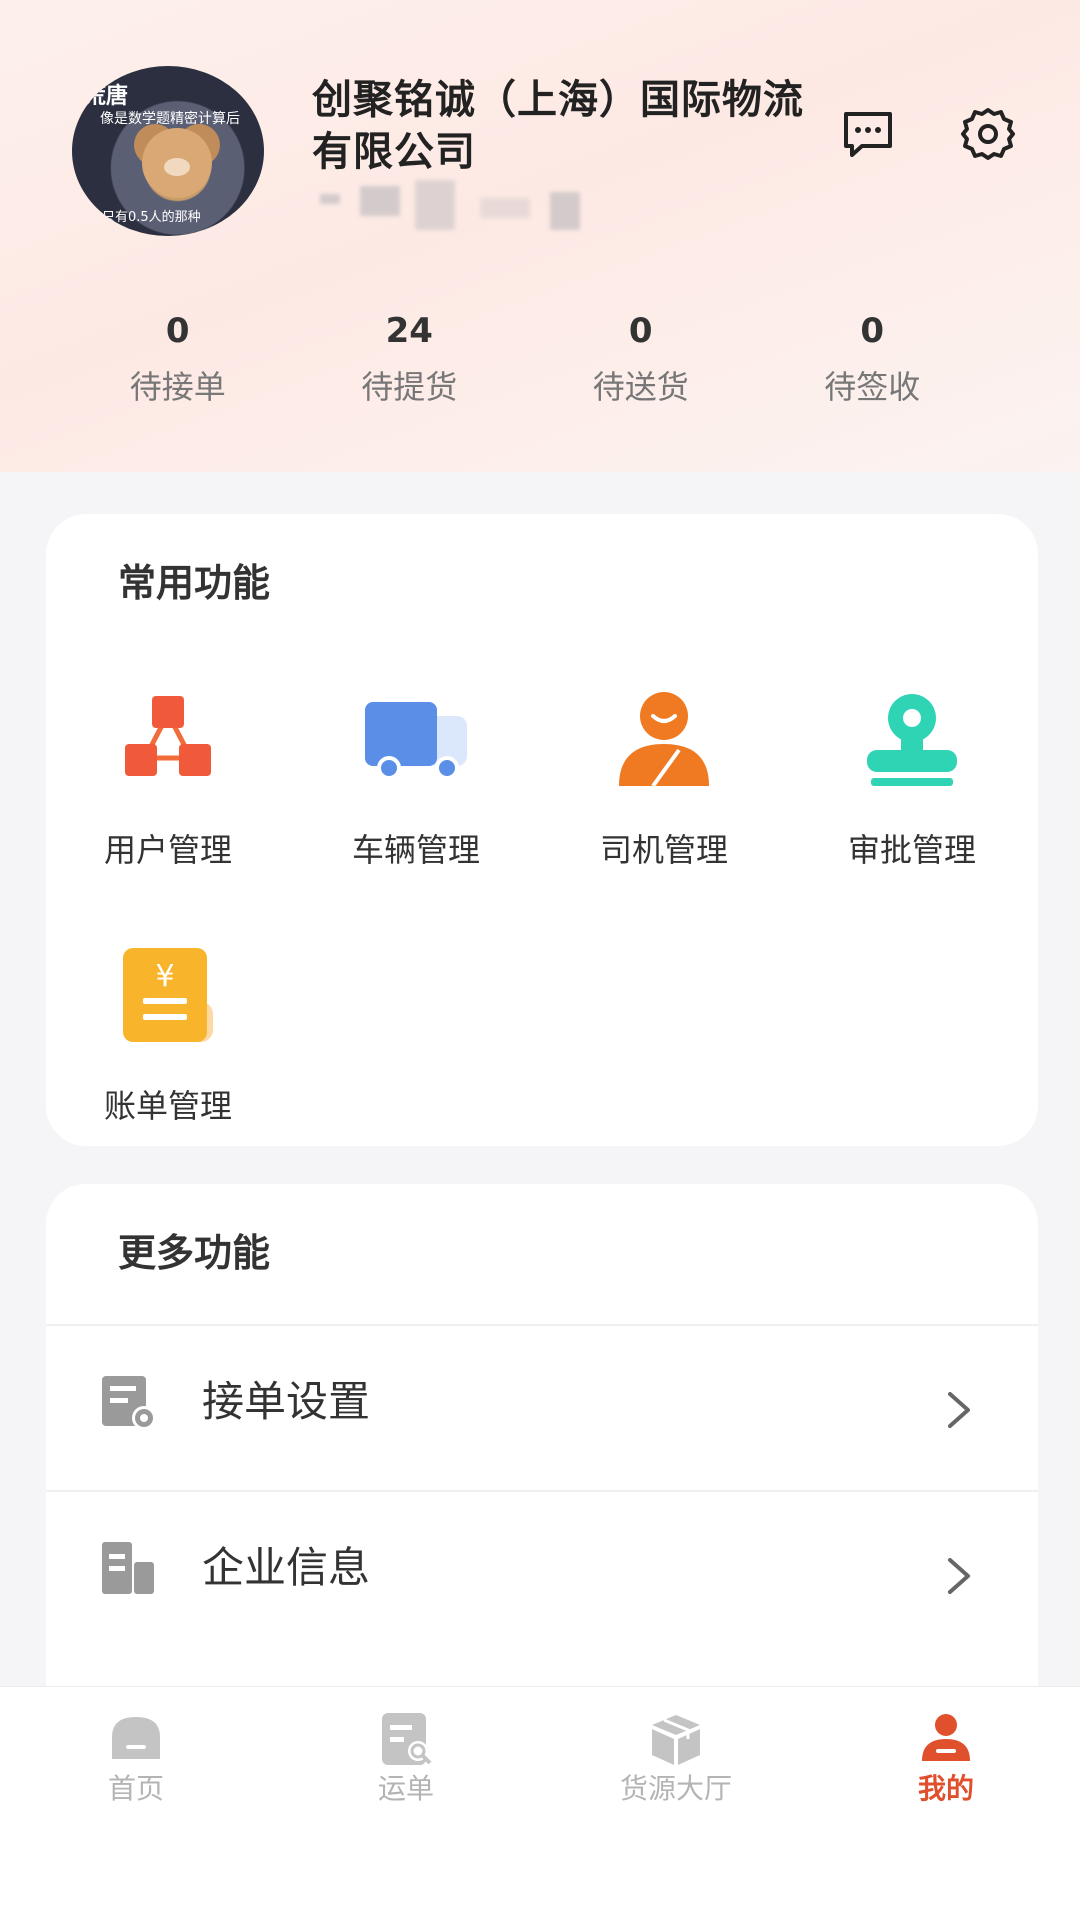  Describe the element at coordinates (168, 997) in the screenshot. I see `bill-icon: ¥` at that location.